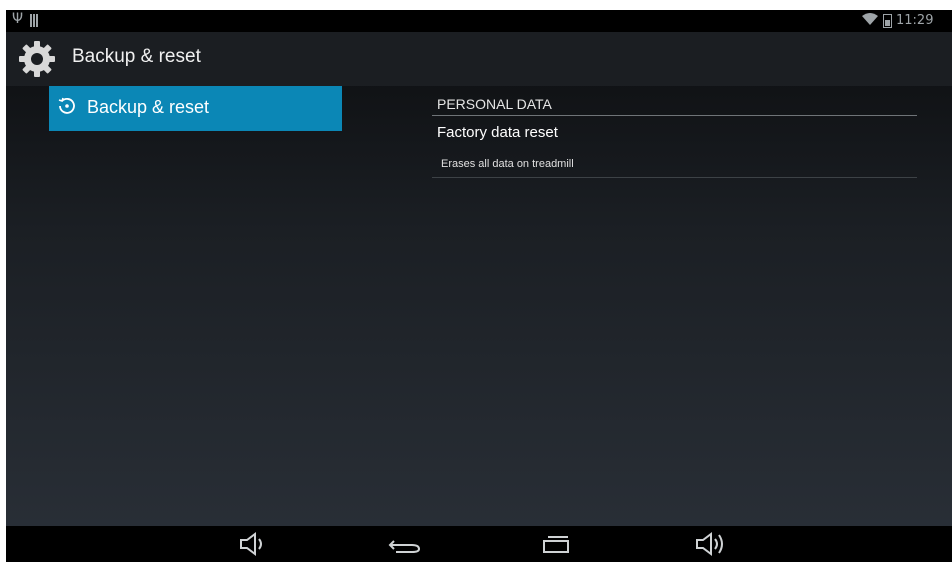  What do you see at coordinates (887, 21) in the screenshot?
I see `battery-icon` at bounding box center [887, 21].